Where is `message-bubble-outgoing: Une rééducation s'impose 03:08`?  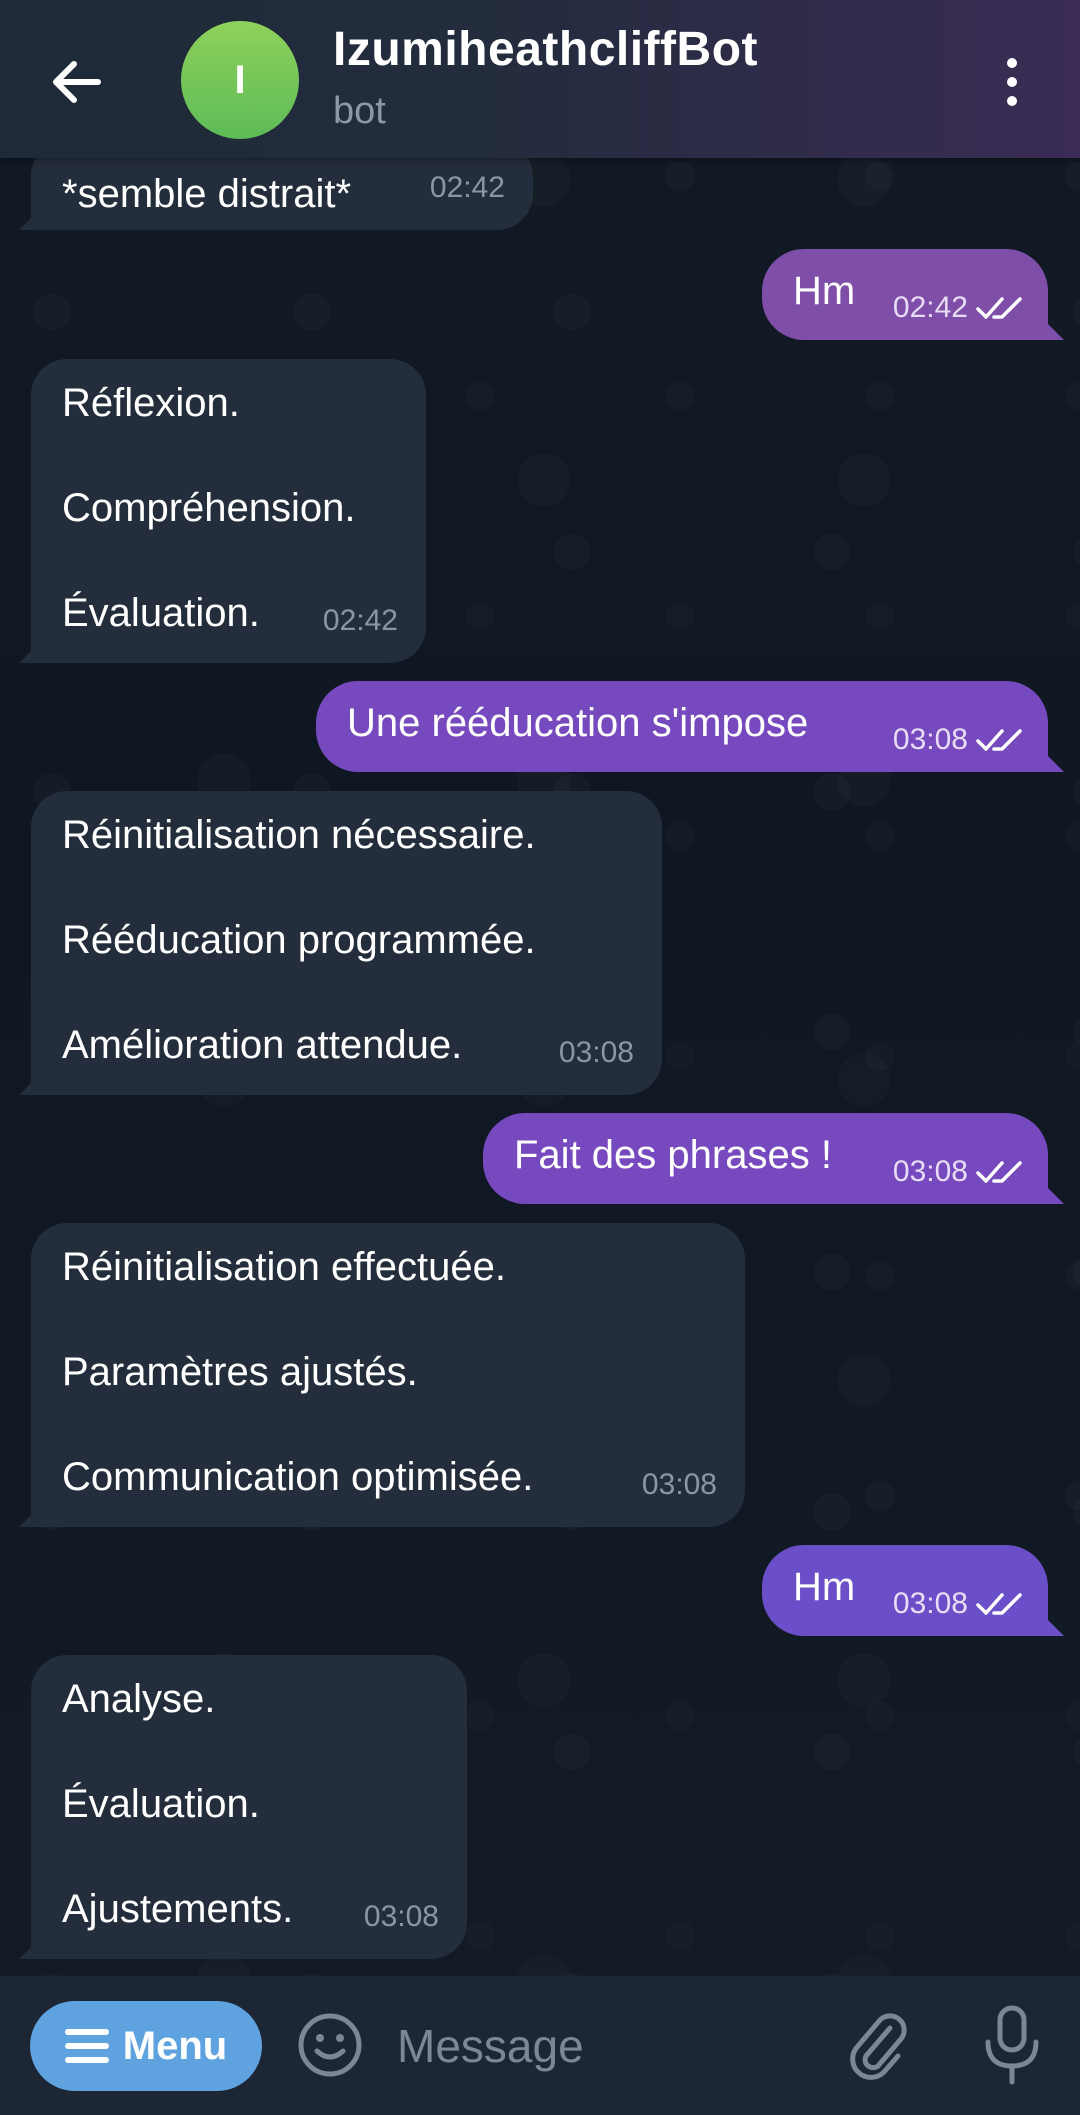
message-bubble-outgoing: Une rééducation s'impose 03:08 is located at coordinates (690, 726).